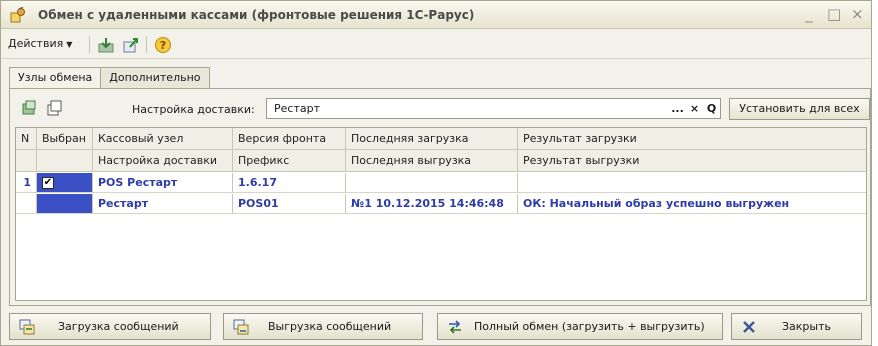  I want to click on load-result-cell, so click(692, 182).